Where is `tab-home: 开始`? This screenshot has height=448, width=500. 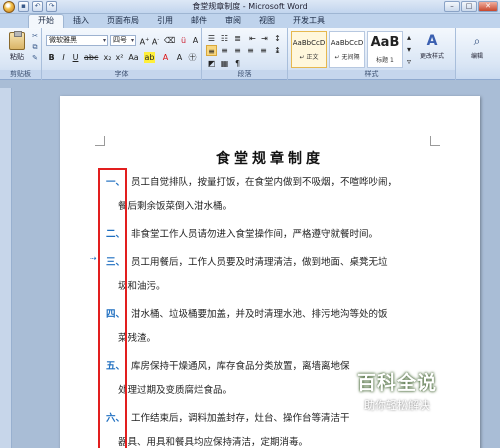 tab-home: 开始 is located at coordinates (46, 21).